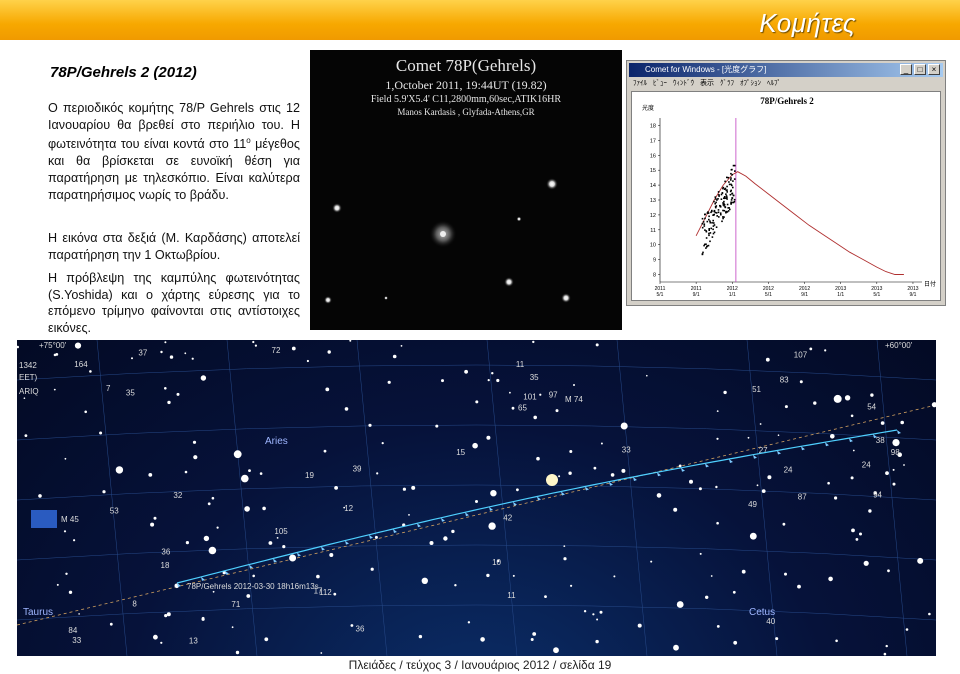  Describe the element at coordinates (653, 216) in the screenshot. I see `y-tick-label: 12` at that location.